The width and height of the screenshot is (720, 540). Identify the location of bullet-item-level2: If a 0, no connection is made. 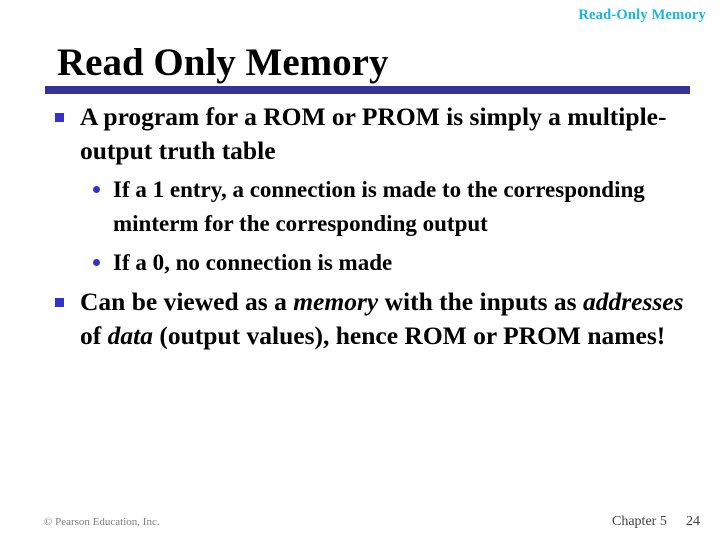
(360, 263).